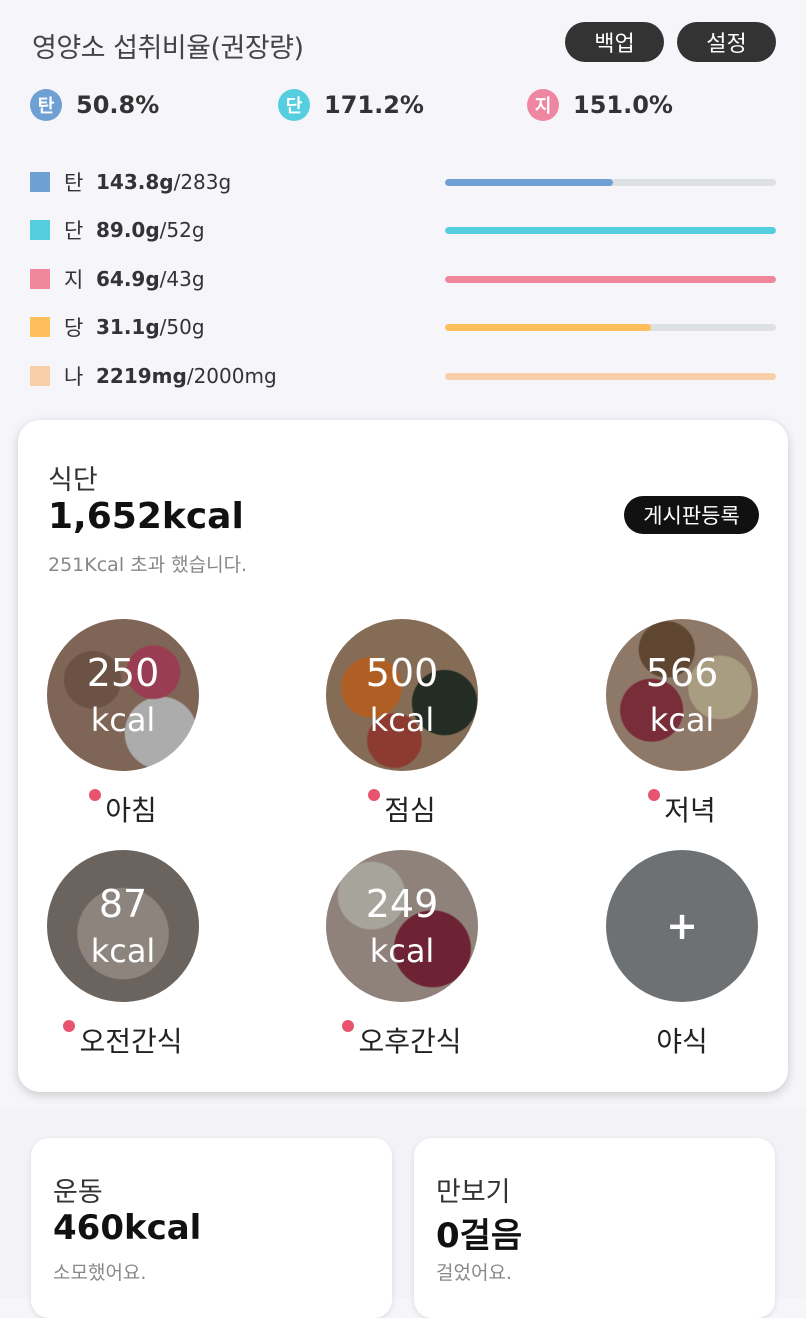 This screenshot has width=806, height=1318. What do you see at coordinates (74, 328) in the screenshot?
I see `nutrient-name: 당` at bounding box center [74, 328].